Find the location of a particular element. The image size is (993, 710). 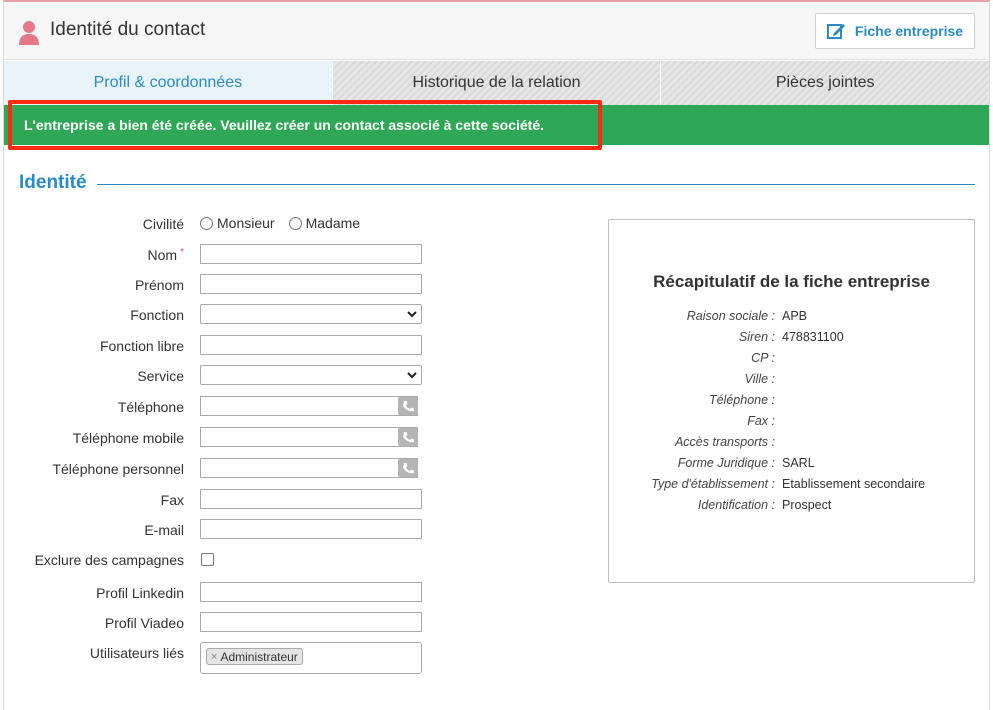

fiche-entreprise-button: Fiche entreprise is located at coordinates (895, 31).